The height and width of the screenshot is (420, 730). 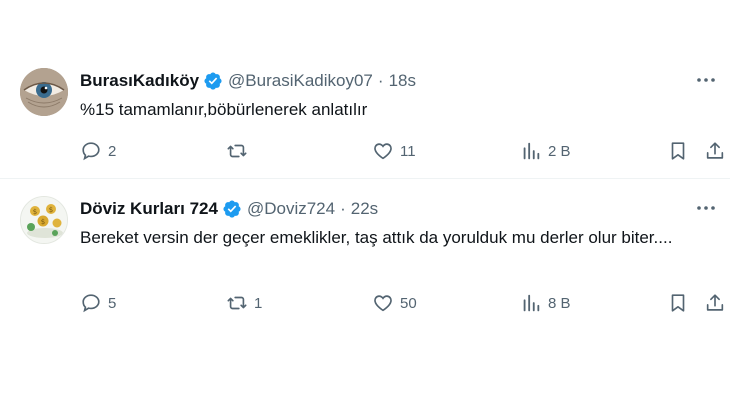 I want to click on like-count: 50, so click(x=408, y=303).